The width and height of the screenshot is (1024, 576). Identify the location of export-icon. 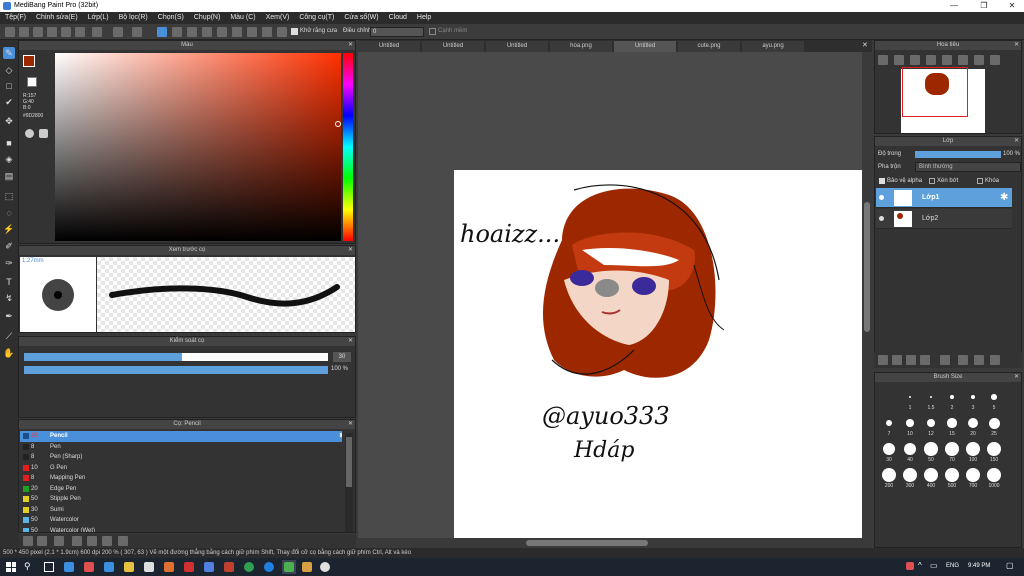
(66, 32).